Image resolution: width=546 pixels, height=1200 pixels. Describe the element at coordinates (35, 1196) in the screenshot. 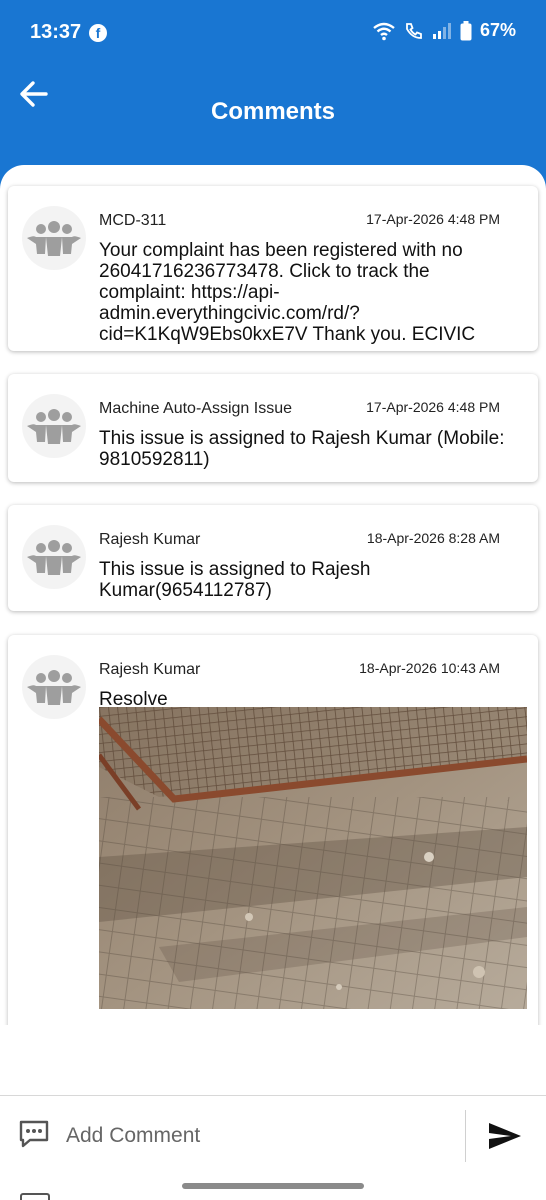

I see `keyboard-icon` at that location.